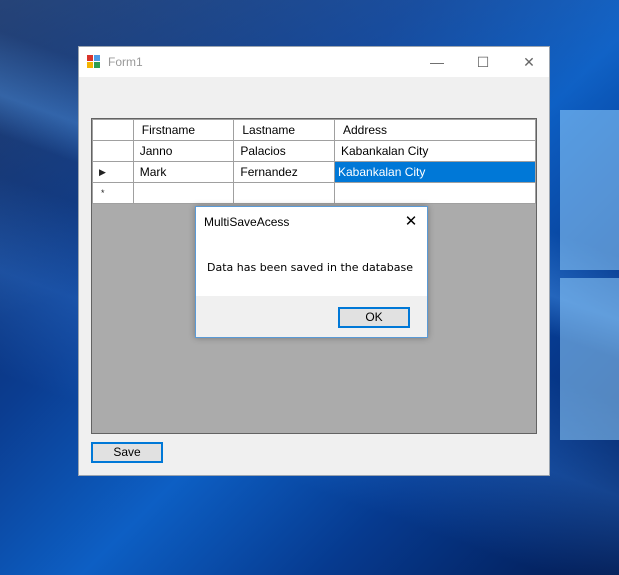 This screenshot has height=575, width=619. What do you see at coordinates (435, 151) in the screenshot?
I see `cell-address: Kabankalan City` at bounding box center [435, 151].